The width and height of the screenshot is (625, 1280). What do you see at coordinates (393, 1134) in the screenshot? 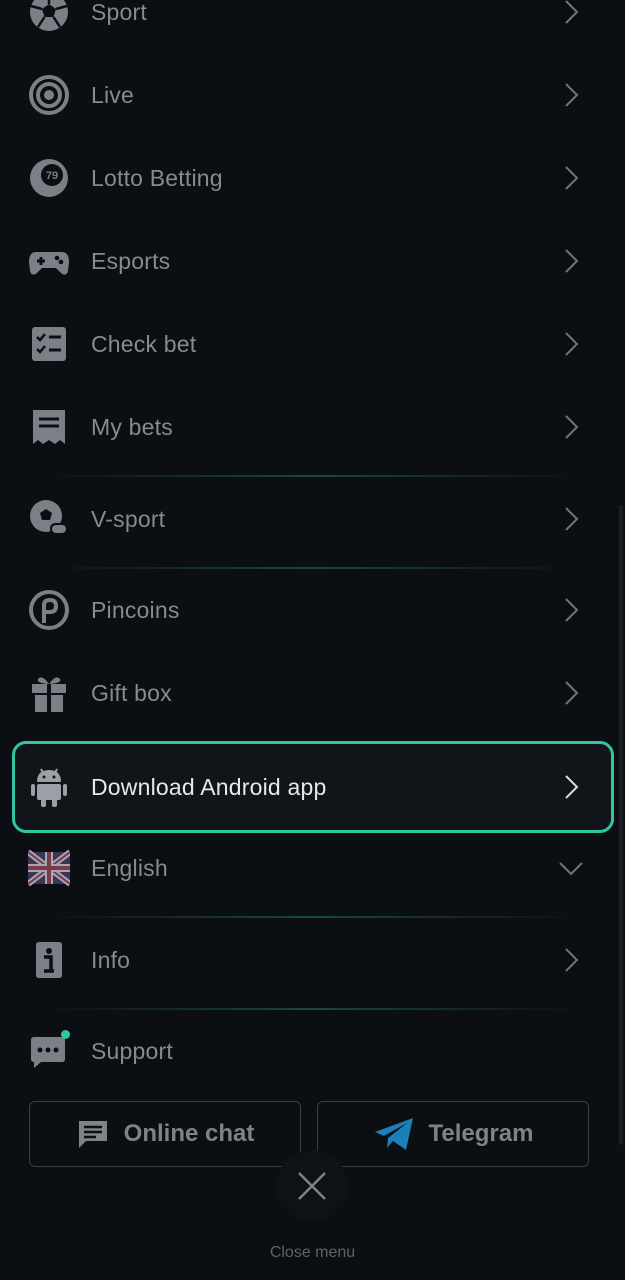
I see `telegram-icon` at bounding box center [393, 1134].